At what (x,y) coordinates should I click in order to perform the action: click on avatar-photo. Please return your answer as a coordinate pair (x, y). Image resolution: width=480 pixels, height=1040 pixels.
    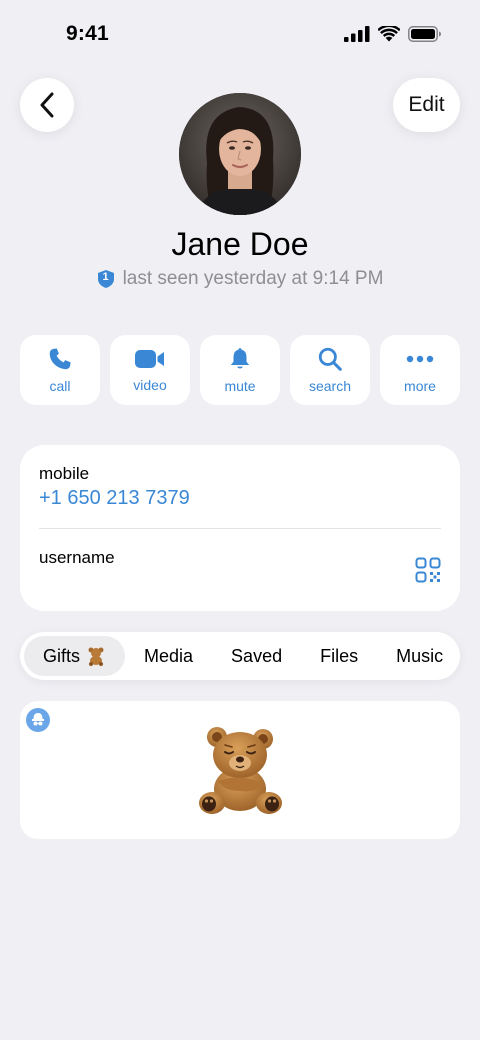
    Looking at the image, I should click on (240, 154).